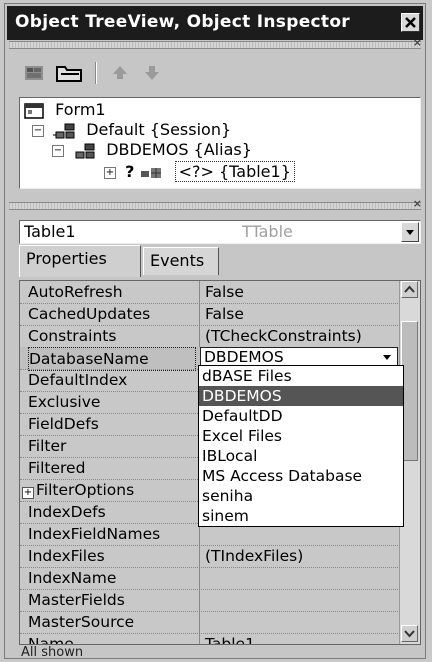 The width and height of the screenshot is (432, 662). Describe the element at coordinates (112, 359) in the screenshot. I see `property-name: DatabaseName` at that location.